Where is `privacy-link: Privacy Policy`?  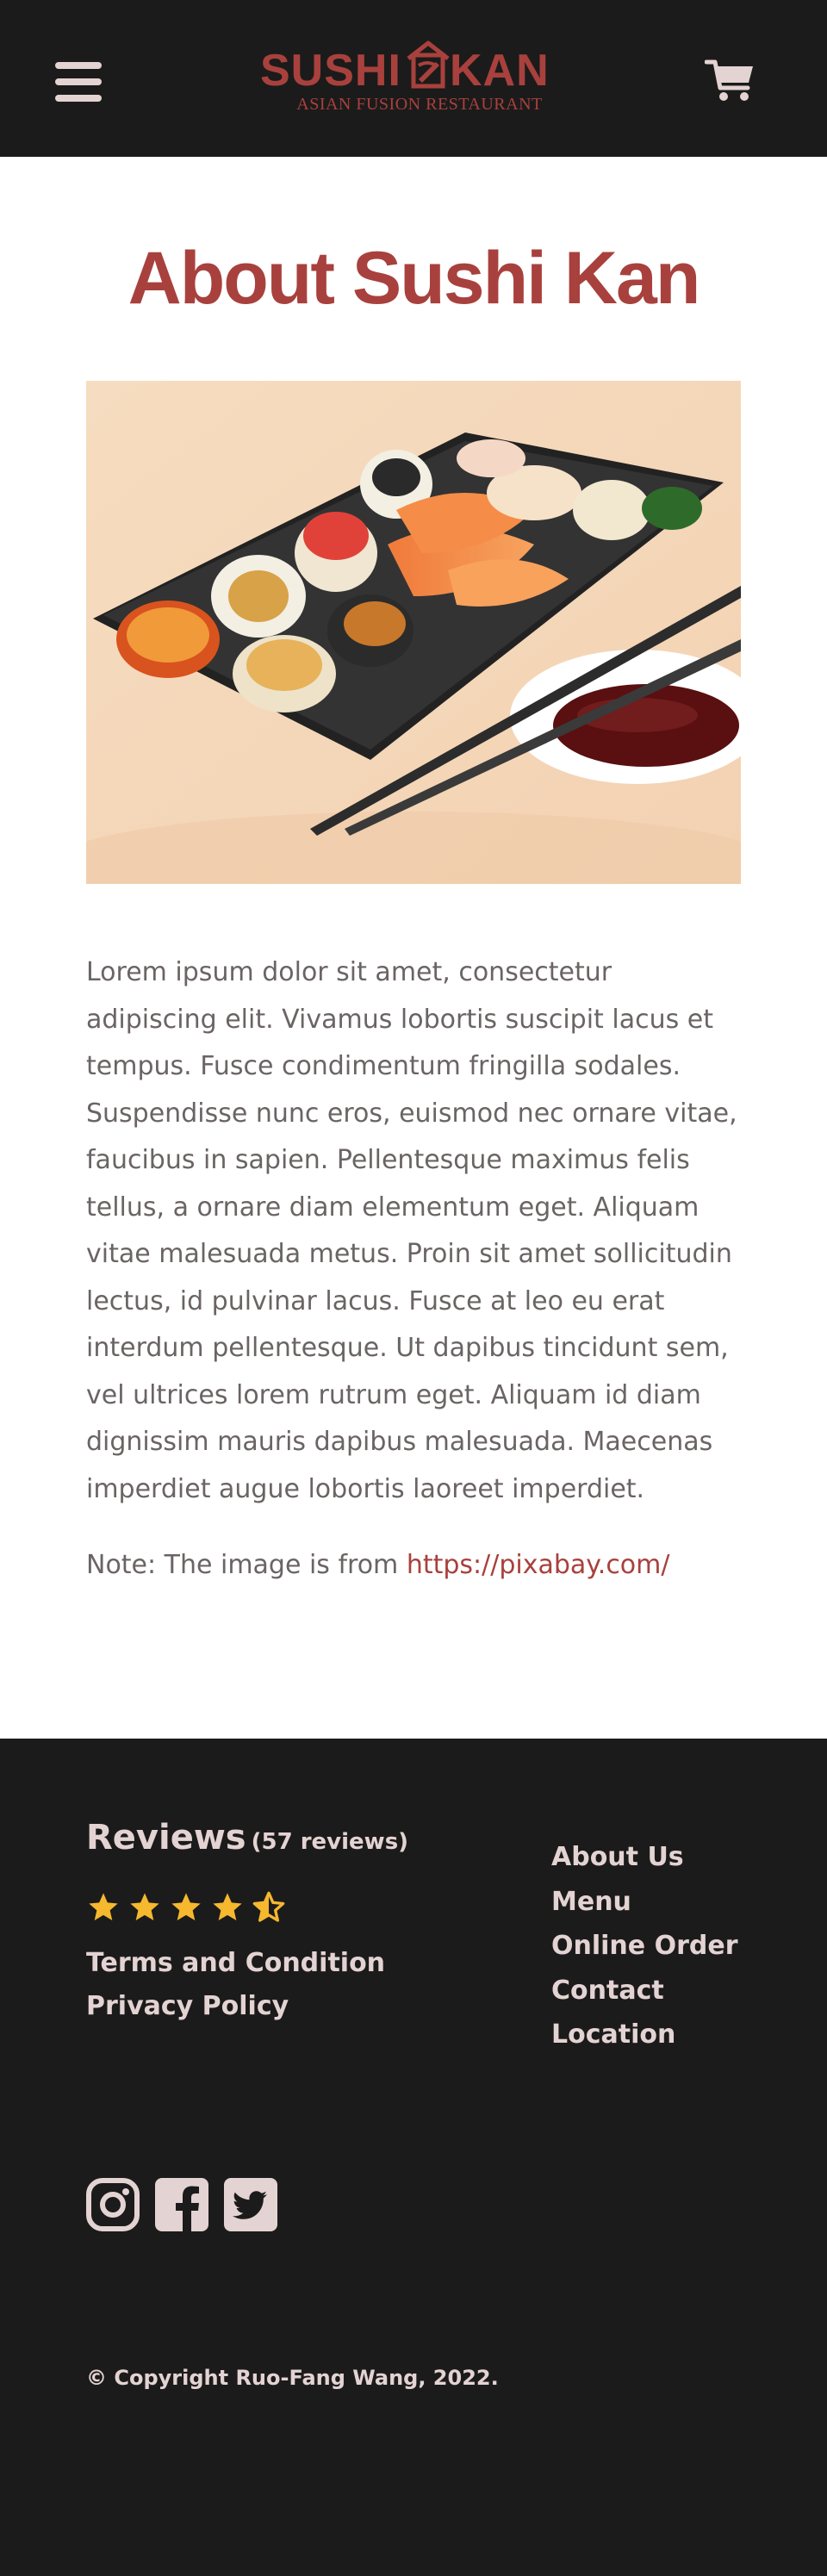 privacy-link: Privacy Policy is located at coordinates (236, 2007).